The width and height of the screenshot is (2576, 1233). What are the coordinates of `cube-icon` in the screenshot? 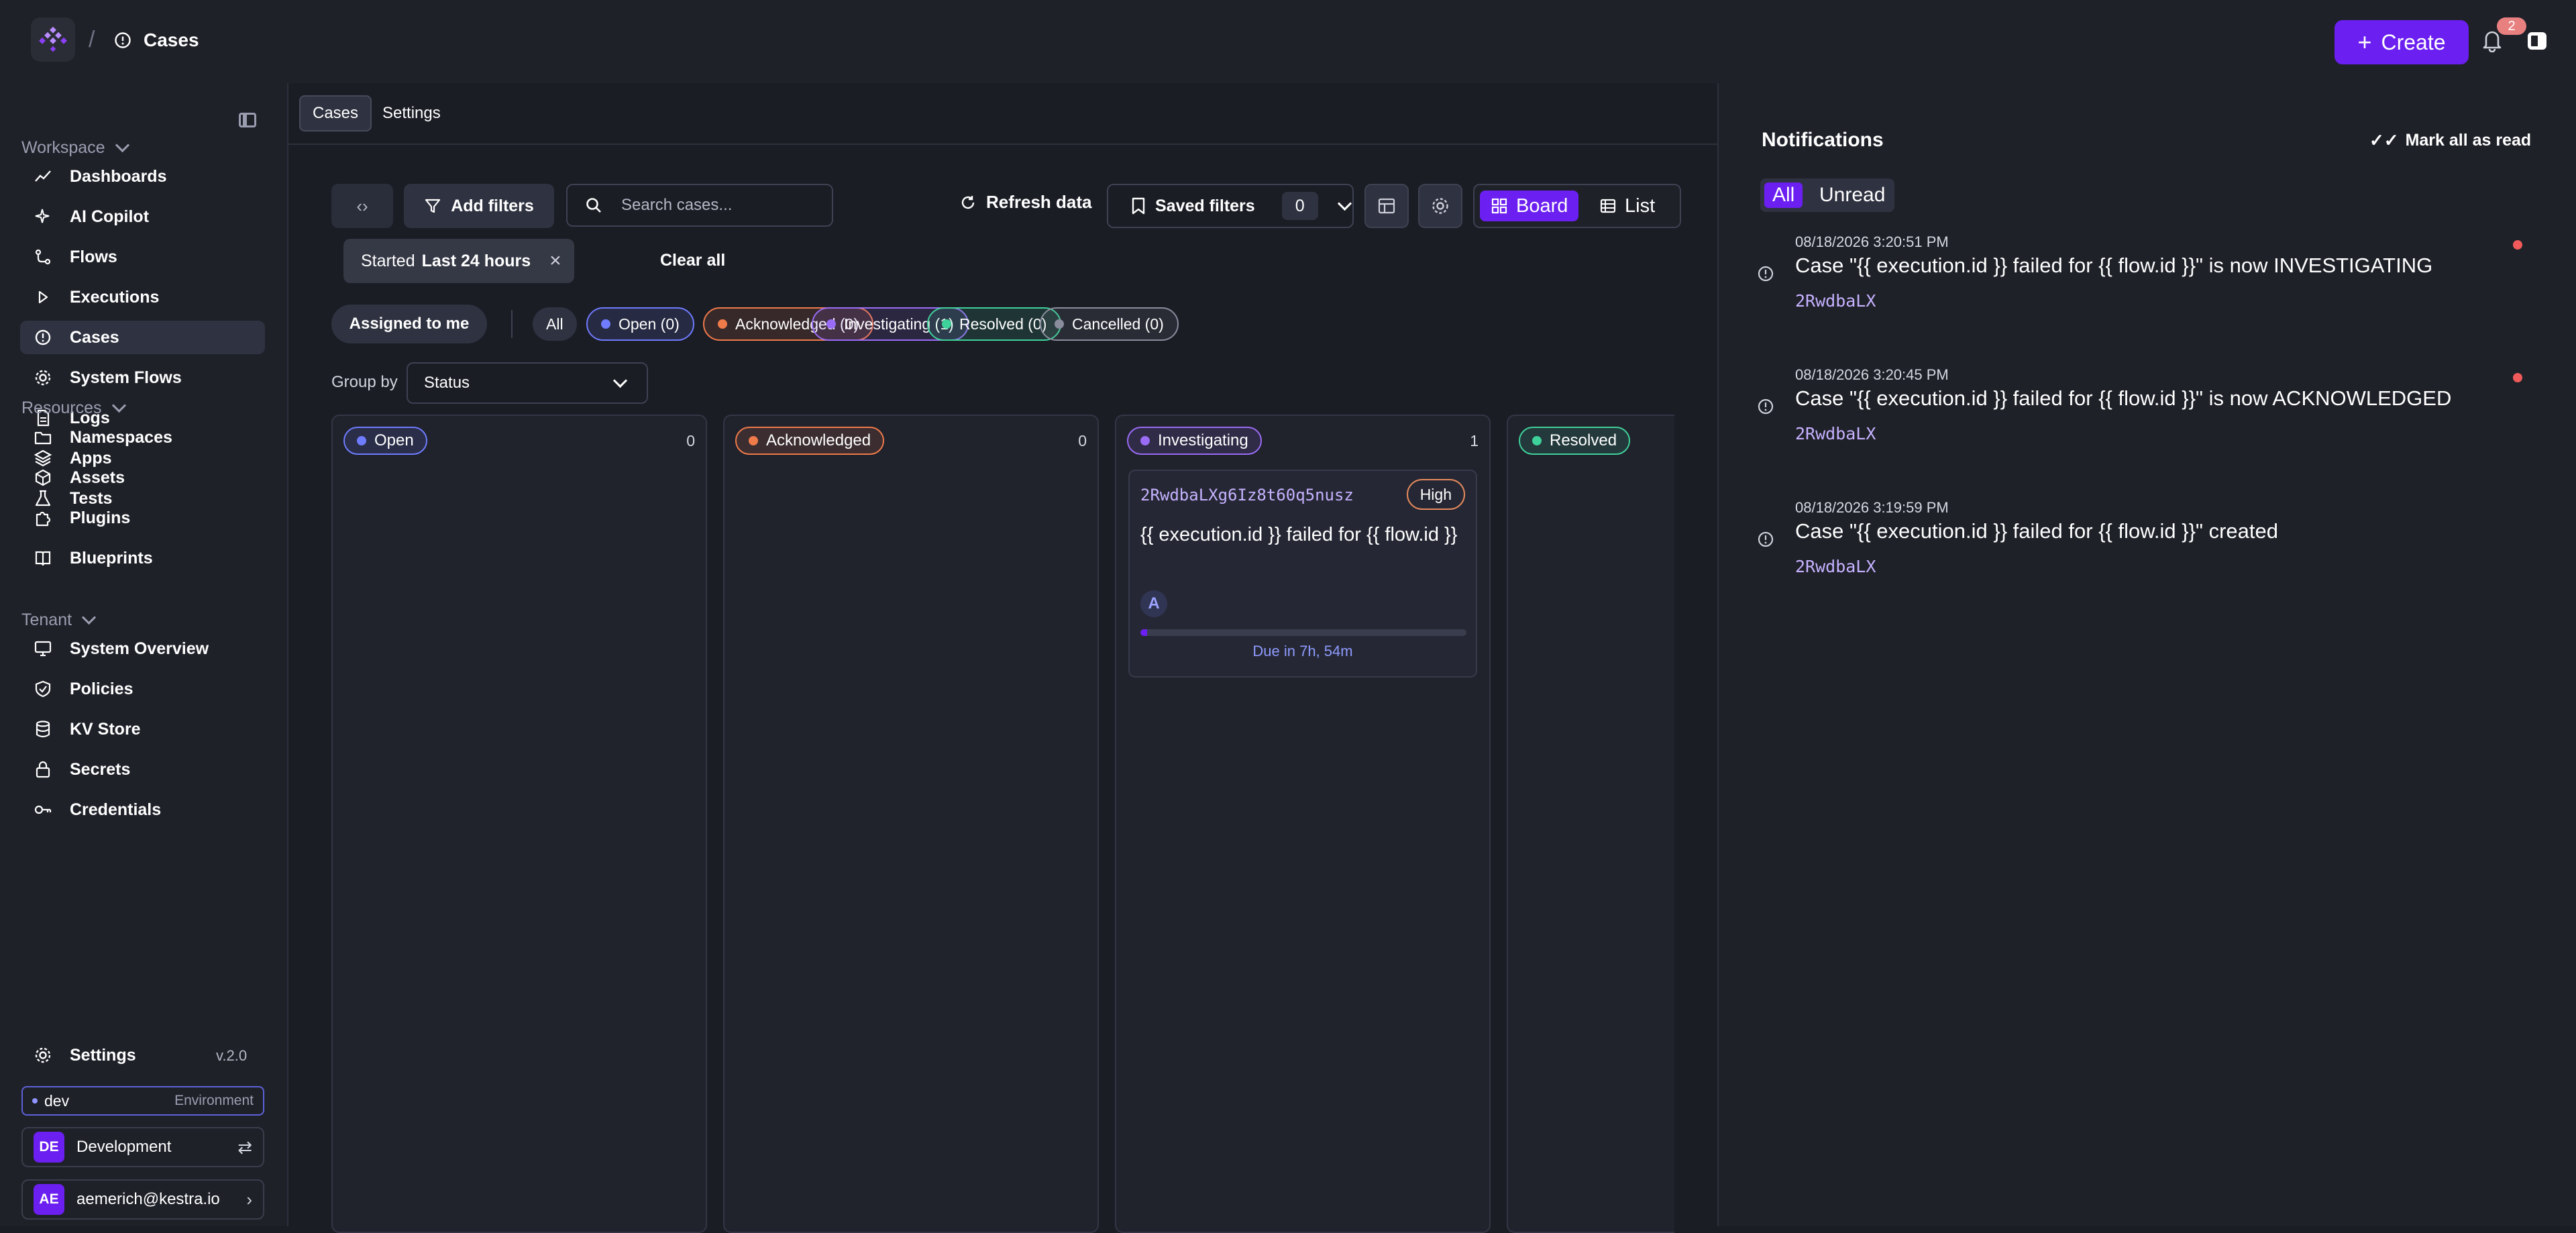 It's located at (43, 478).